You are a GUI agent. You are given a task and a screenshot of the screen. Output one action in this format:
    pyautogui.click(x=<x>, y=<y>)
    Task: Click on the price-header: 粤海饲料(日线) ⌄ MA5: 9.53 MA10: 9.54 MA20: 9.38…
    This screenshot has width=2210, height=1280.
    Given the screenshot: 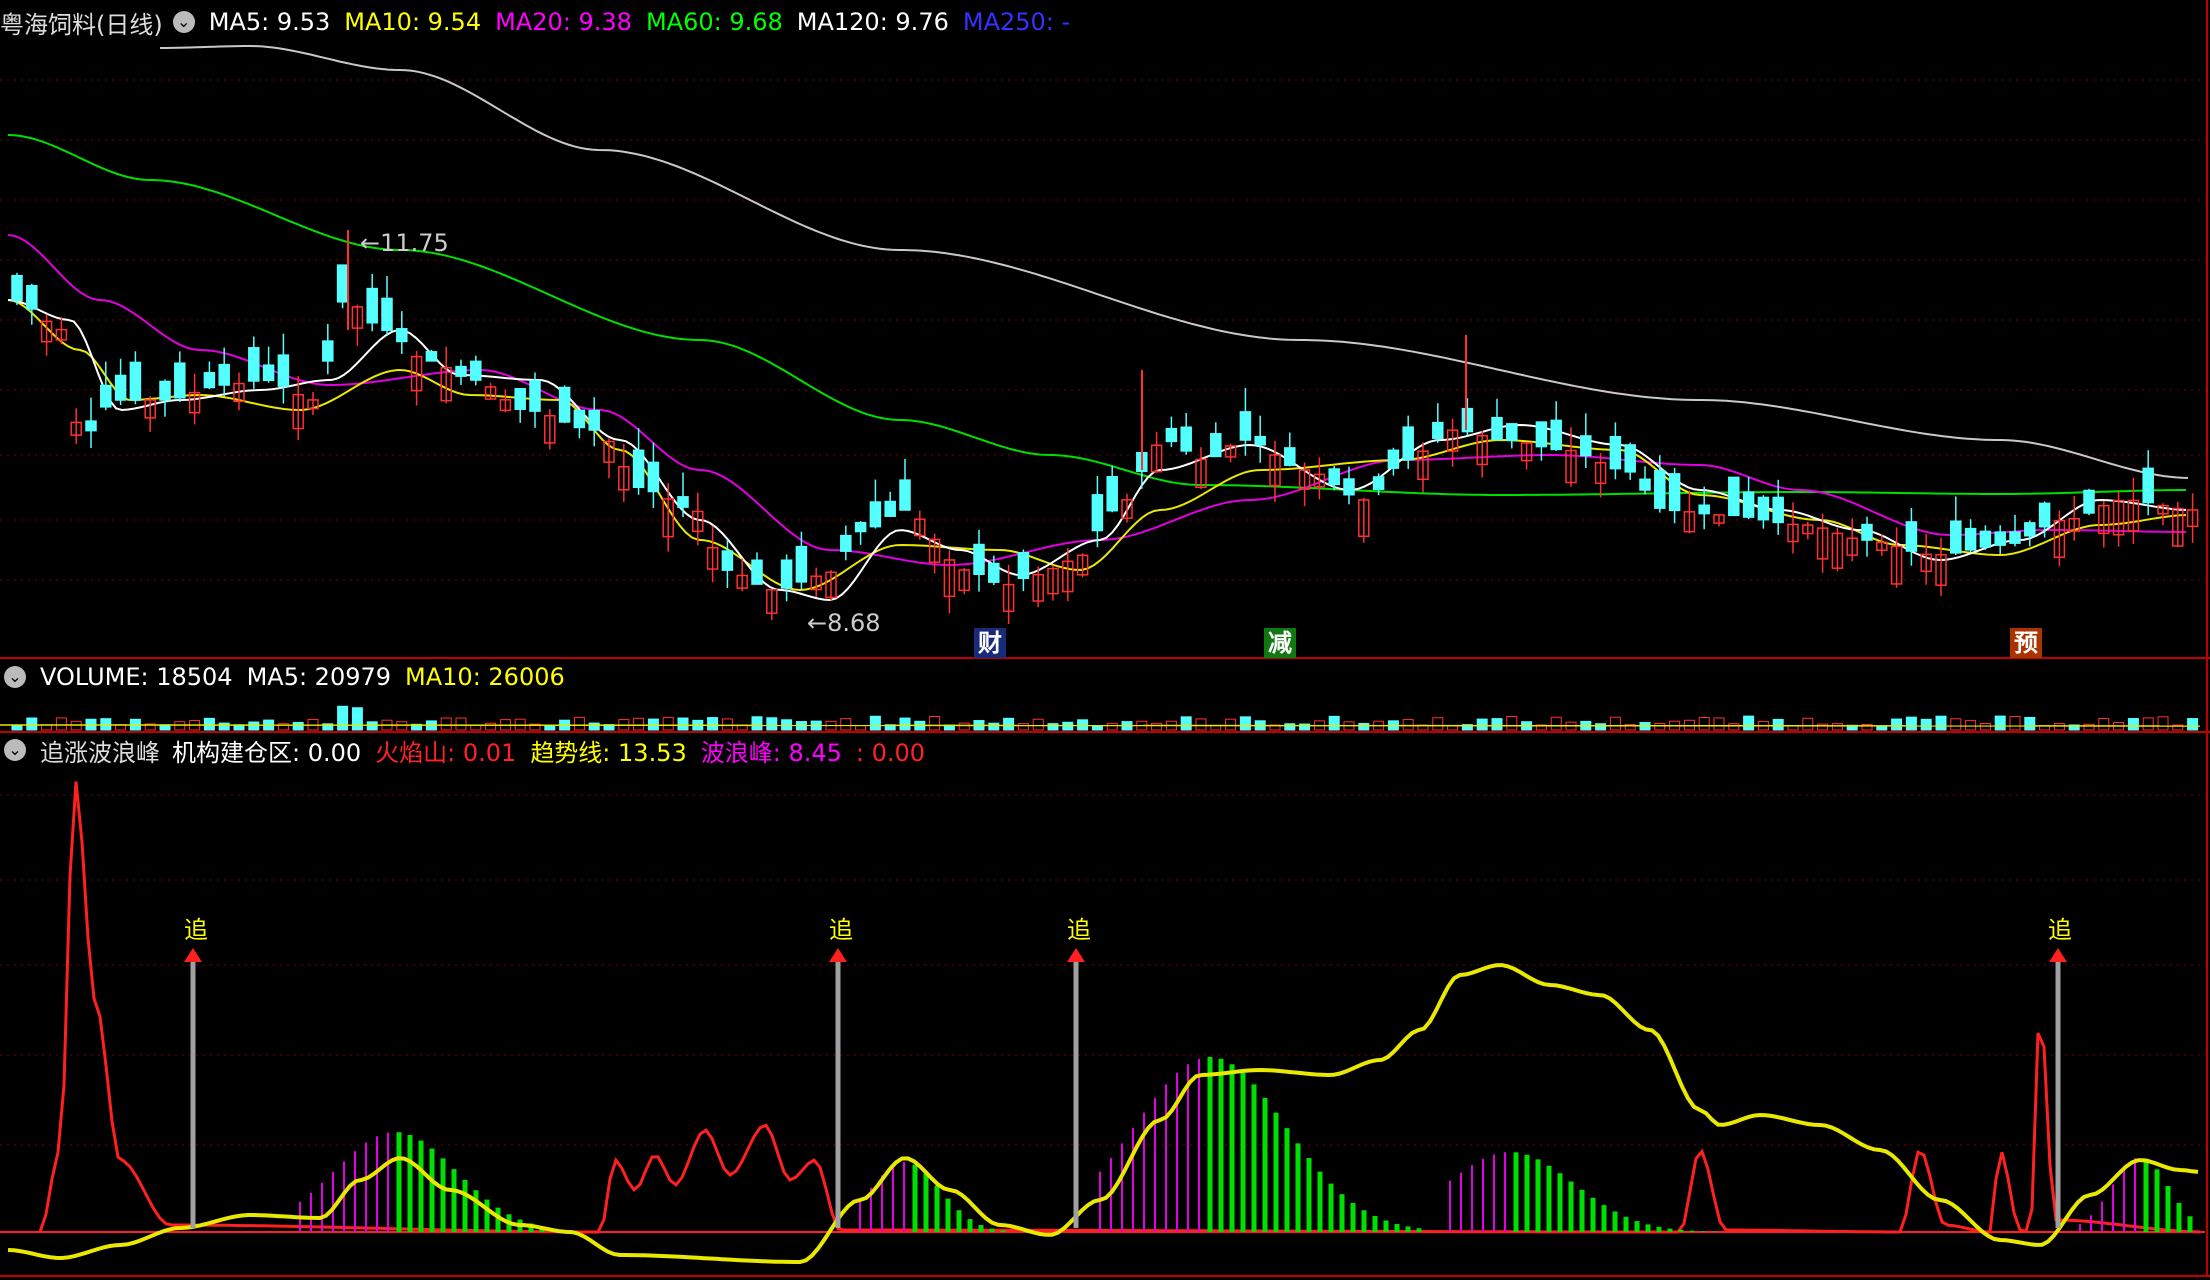 What is the action you would take?
    pyautogui.click(x=542, y=22)
    